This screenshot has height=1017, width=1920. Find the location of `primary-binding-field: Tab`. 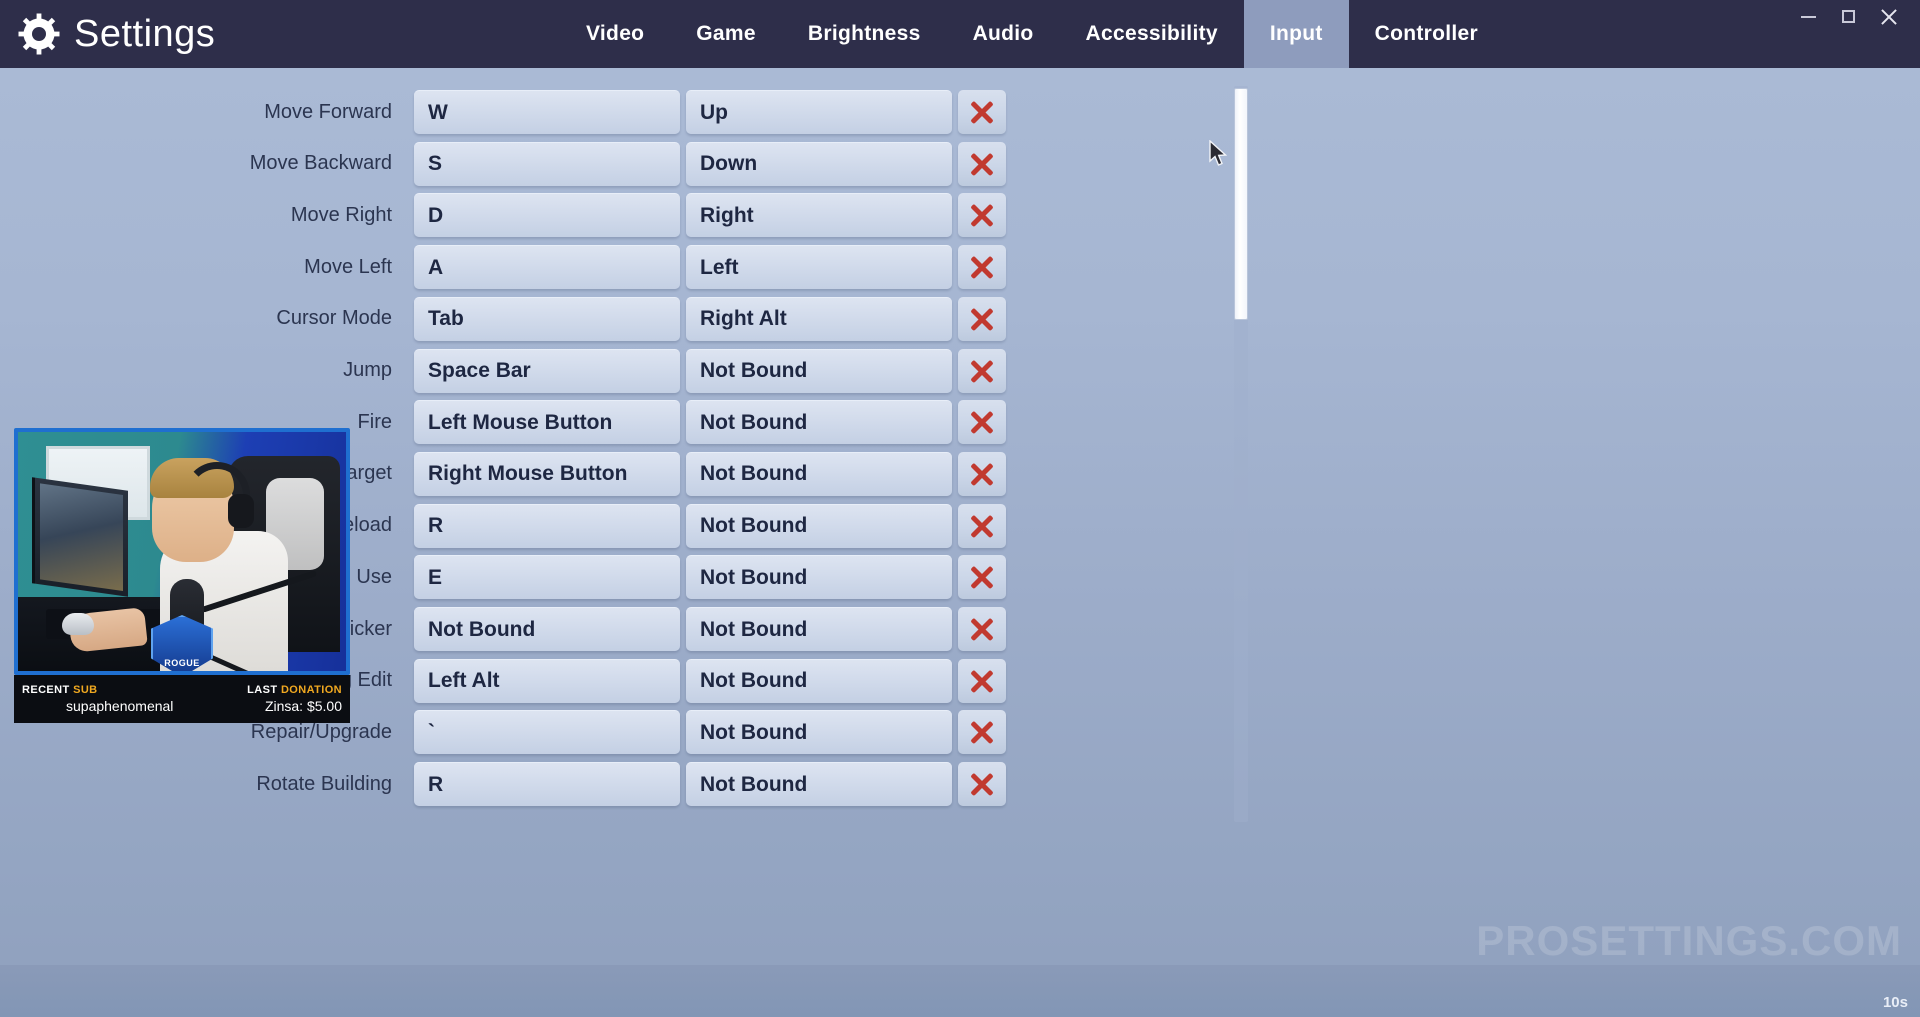

primary-binding-field: Tab is located at coordinates (547, 318).